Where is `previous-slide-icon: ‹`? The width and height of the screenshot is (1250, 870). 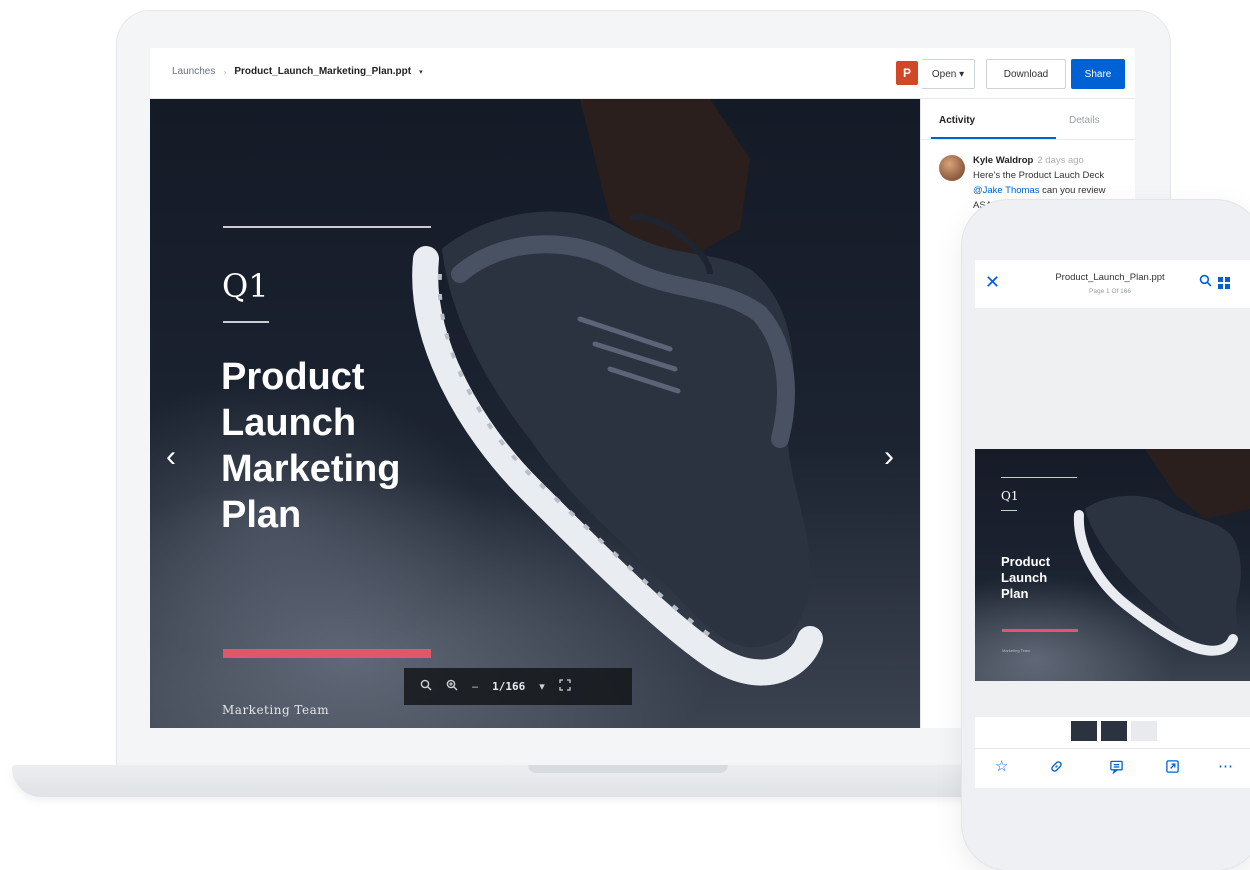 previous-slide-icon: ‹ is located at coordinates (171, 457).